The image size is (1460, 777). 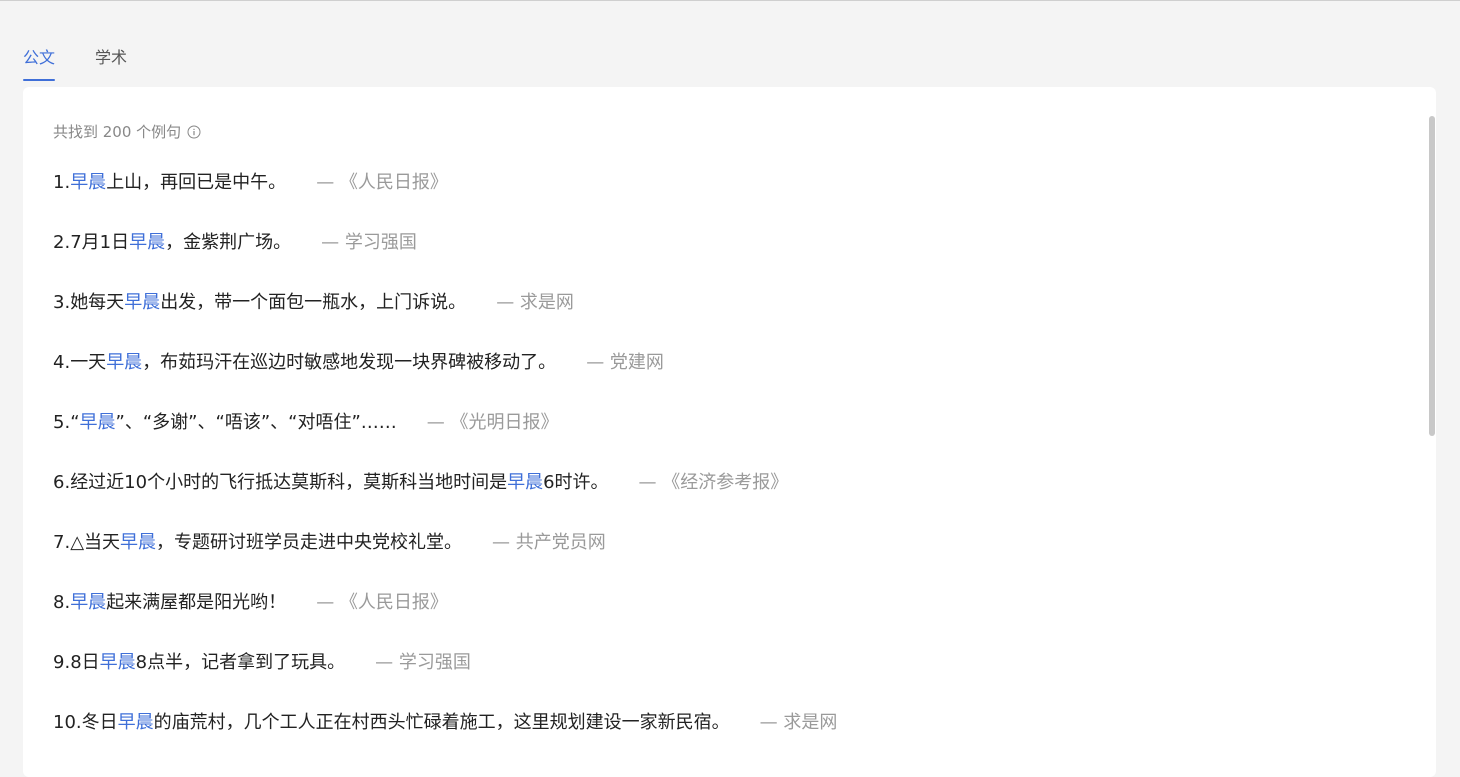 What do you see at coordinates (39, 64) in the screenshot?
I see `tab-gongwen: 公文` at bounding box center [39, 64].